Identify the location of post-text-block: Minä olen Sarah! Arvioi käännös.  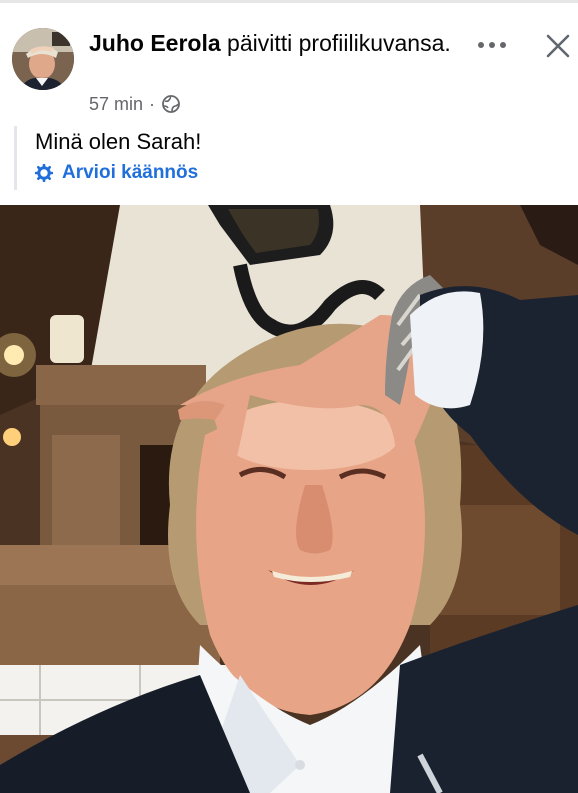
(285, 158).